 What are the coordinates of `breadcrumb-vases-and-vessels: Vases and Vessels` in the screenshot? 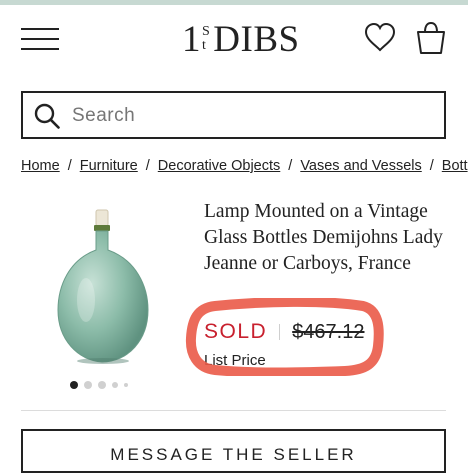 It's located at (360, 166).